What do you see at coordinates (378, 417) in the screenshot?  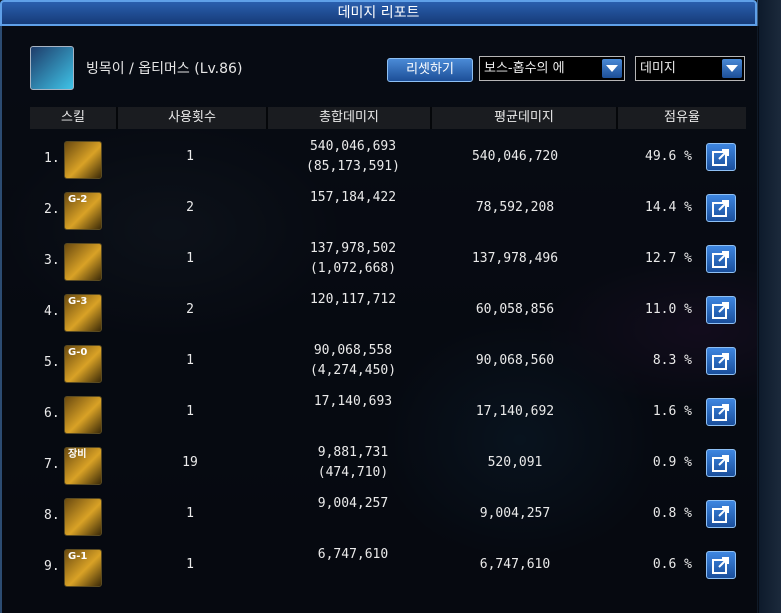 I see `table-row: 6. 1 17,140,693 17,140,692 1.6 %` at bounding box center [378, 417].